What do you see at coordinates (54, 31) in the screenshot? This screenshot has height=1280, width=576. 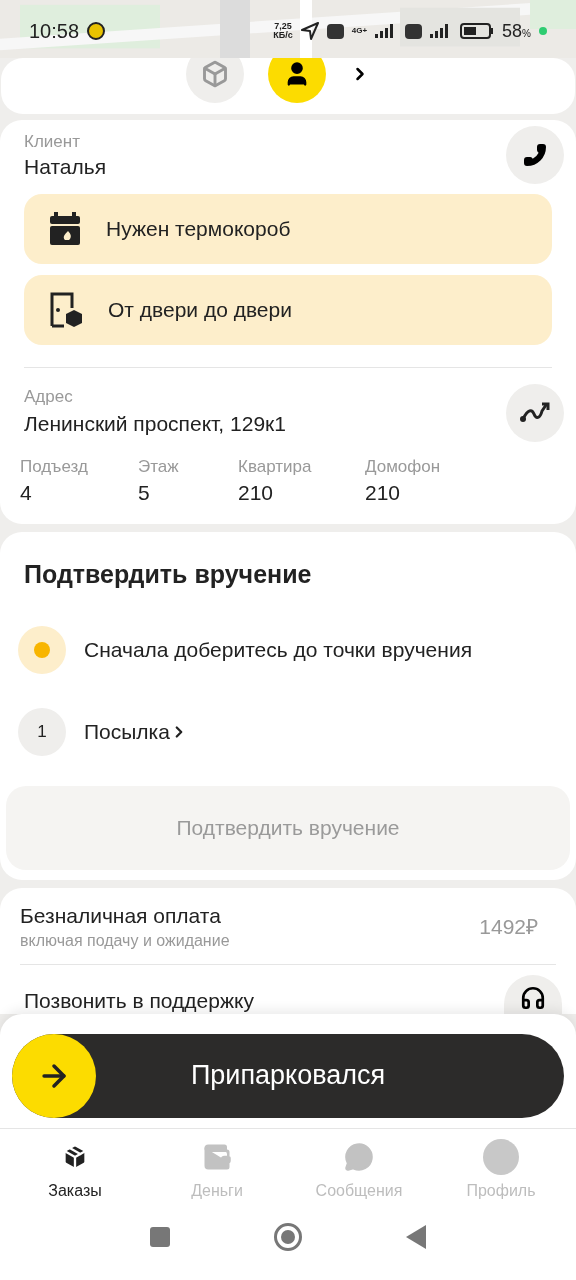 I see `status-time: 10:58` at bounding box center [54, 31].